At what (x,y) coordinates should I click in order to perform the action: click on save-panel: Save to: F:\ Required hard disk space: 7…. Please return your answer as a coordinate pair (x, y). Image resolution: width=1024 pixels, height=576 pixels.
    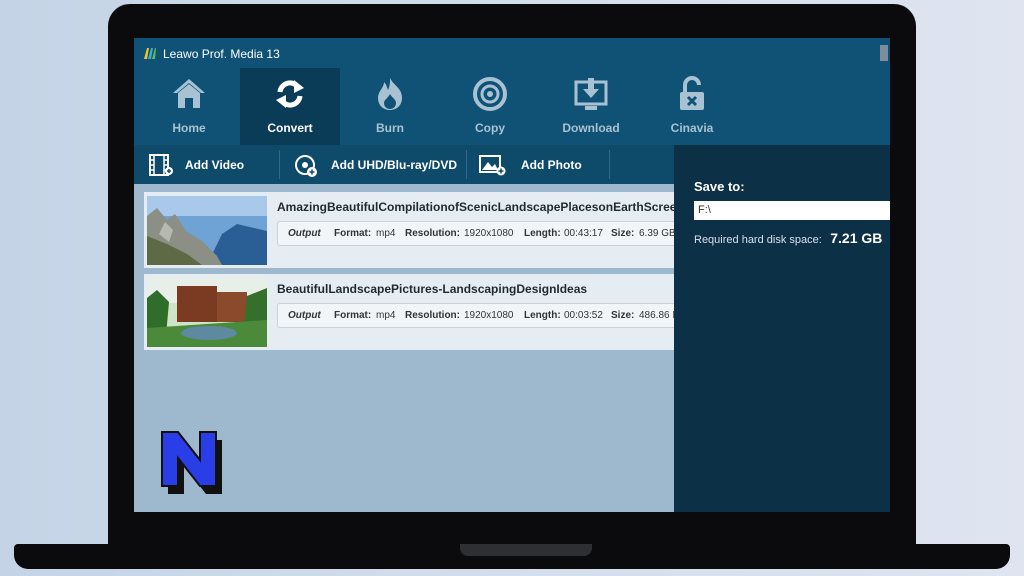
    Looking at the image, I should click on (782, 328).